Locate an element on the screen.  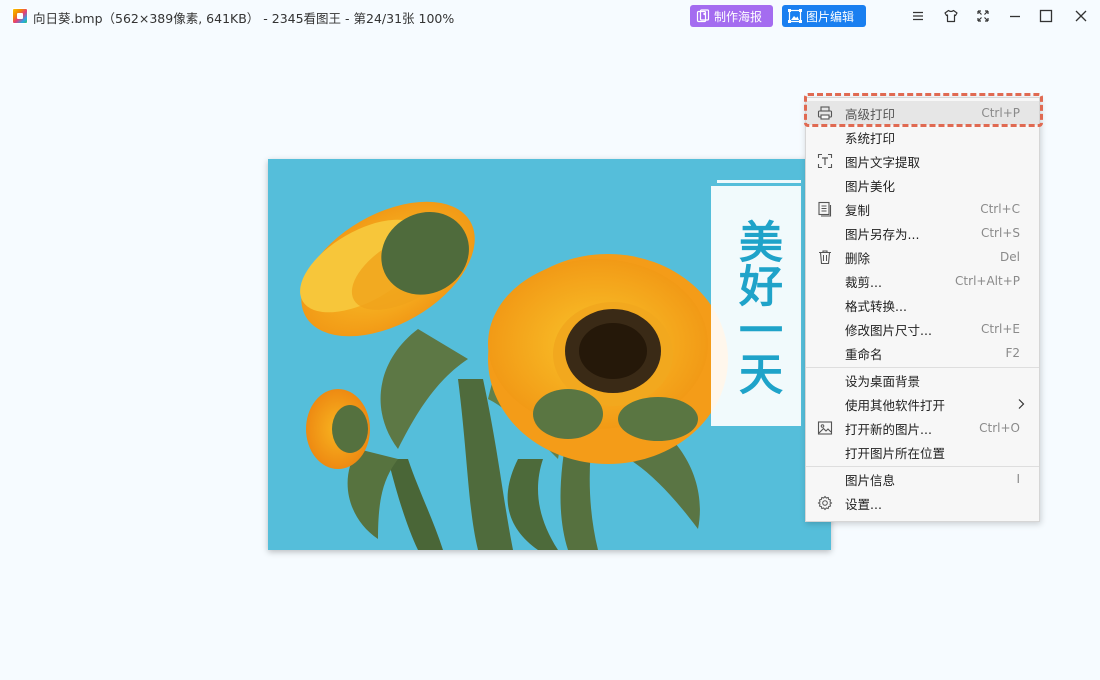
menu-item-shortcut: Ctrl+O is located at coordinates (999, 428).